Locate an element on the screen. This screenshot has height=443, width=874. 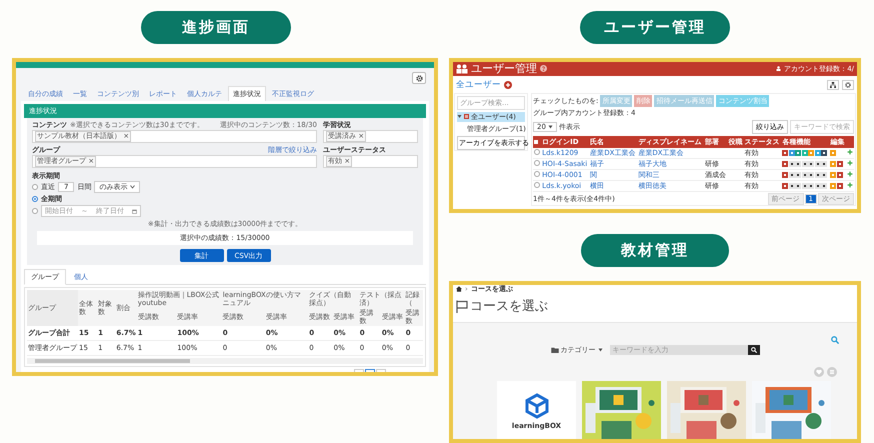
home-icon is located at coordinates (459, 289).